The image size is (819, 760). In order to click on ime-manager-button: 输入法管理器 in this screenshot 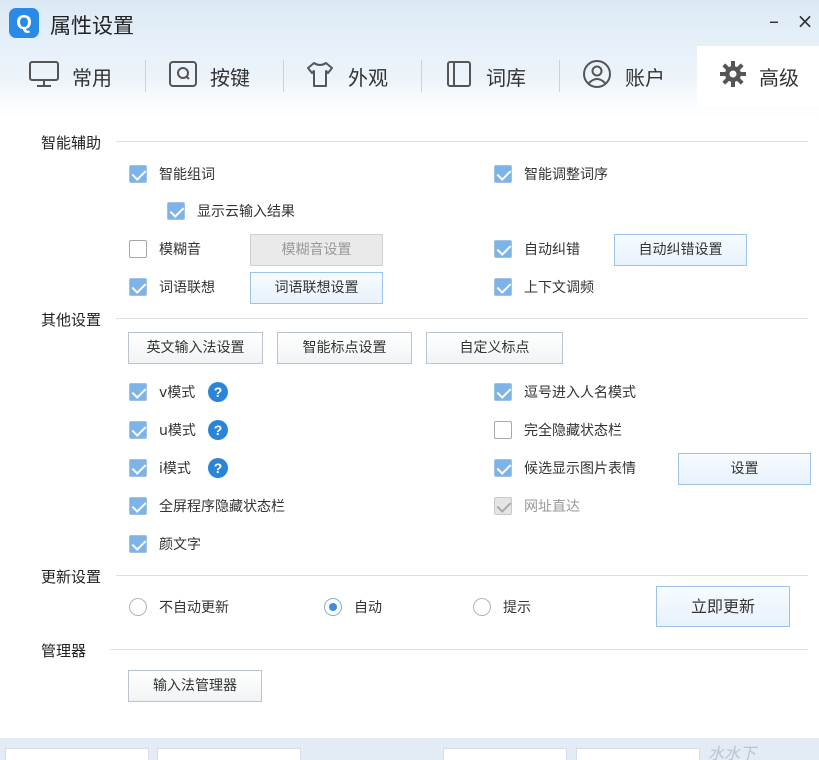, I will do `click(195, 686)`.